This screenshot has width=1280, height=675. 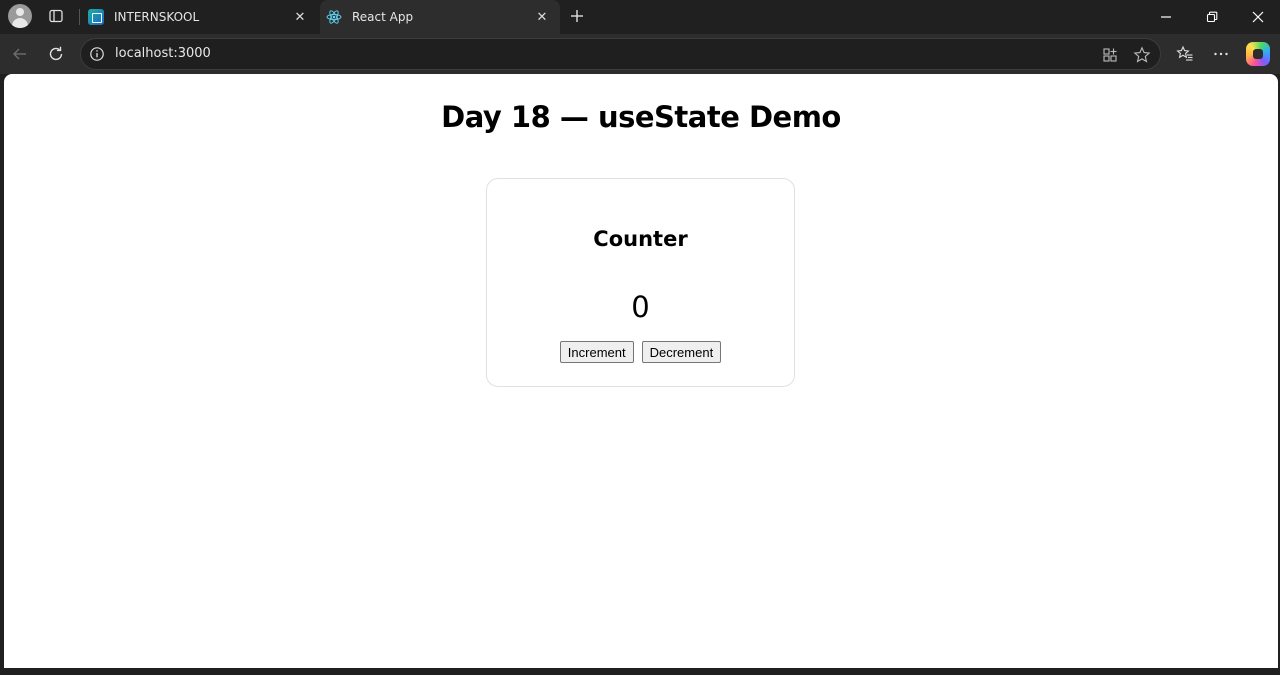 I want to click on decrement-button: Decrement, so click(x=681, y=352).